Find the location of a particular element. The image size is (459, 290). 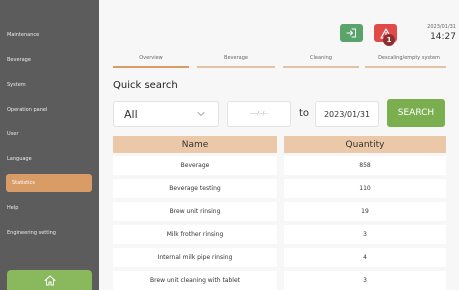

search-button: SEARCH is located at coordinates (416, 113).